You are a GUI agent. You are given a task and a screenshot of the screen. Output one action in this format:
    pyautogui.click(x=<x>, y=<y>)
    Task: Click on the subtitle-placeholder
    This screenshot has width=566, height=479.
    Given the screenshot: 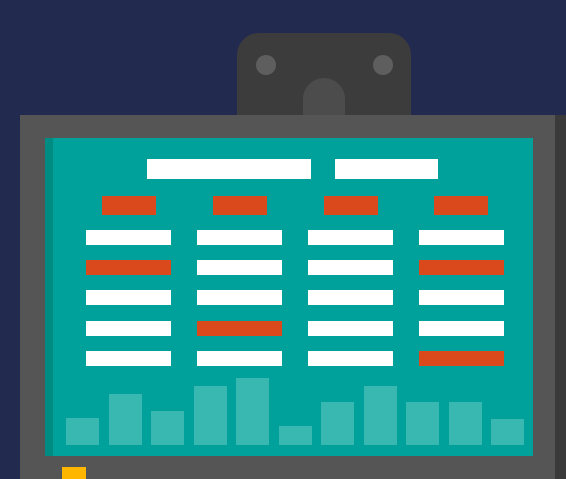 What is the action you would take?
    pyautogui.click(x=386, y=169)
    